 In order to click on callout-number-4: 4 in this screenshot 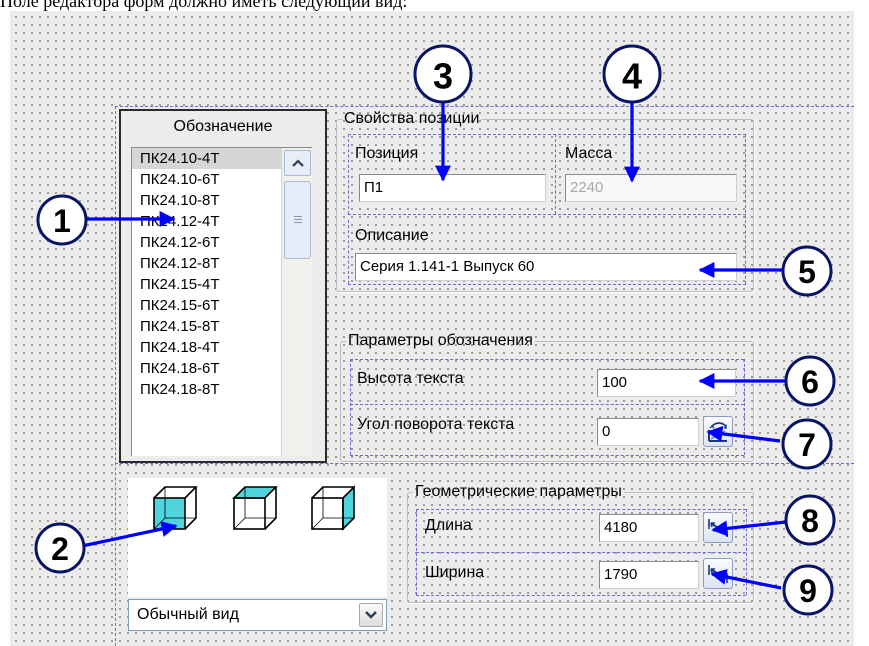, I will do `click(632, 76)`.